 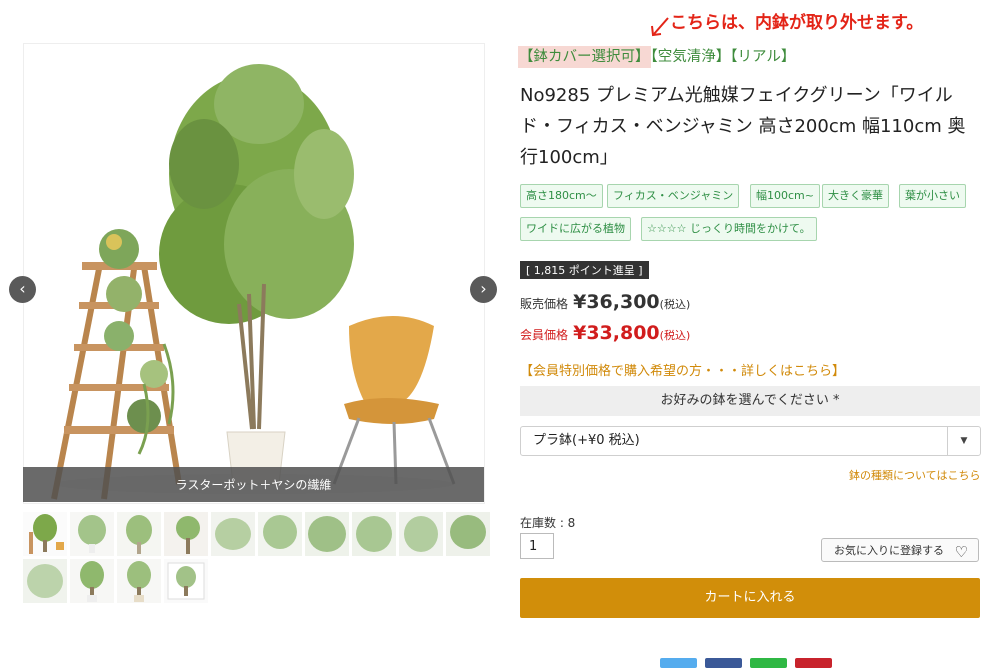 I want to click on chevron-right-icon: ›, so click(x=483, y=288).